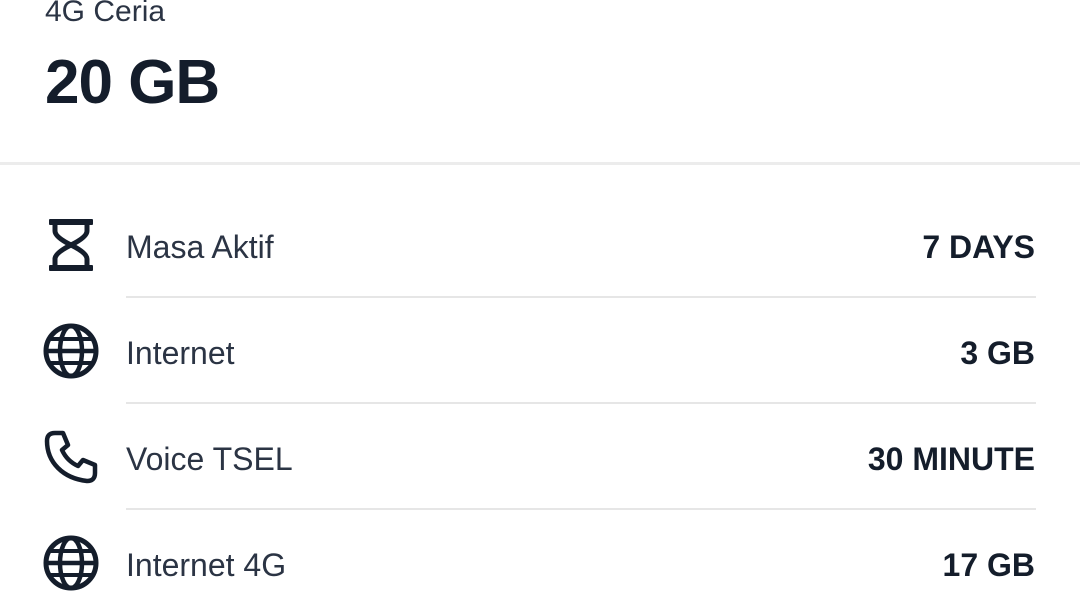  What do you see at coordinates (978, 247) in the screenshot?
I see `detail-value: 7 DAYS` at bounding box center [978, 247].